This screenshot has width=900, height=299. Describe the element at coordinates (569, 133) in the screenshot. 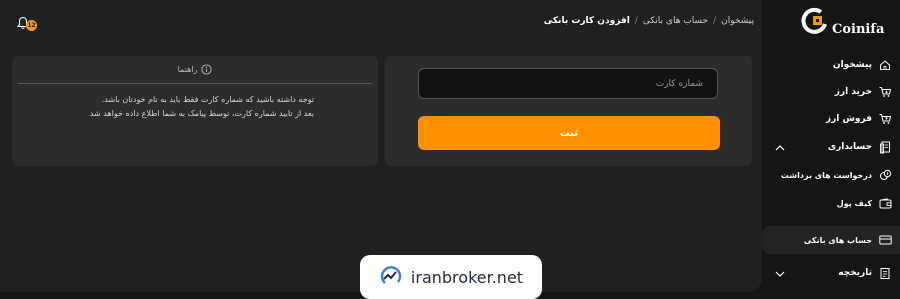

I see `submit-button: ثبت` at that location.